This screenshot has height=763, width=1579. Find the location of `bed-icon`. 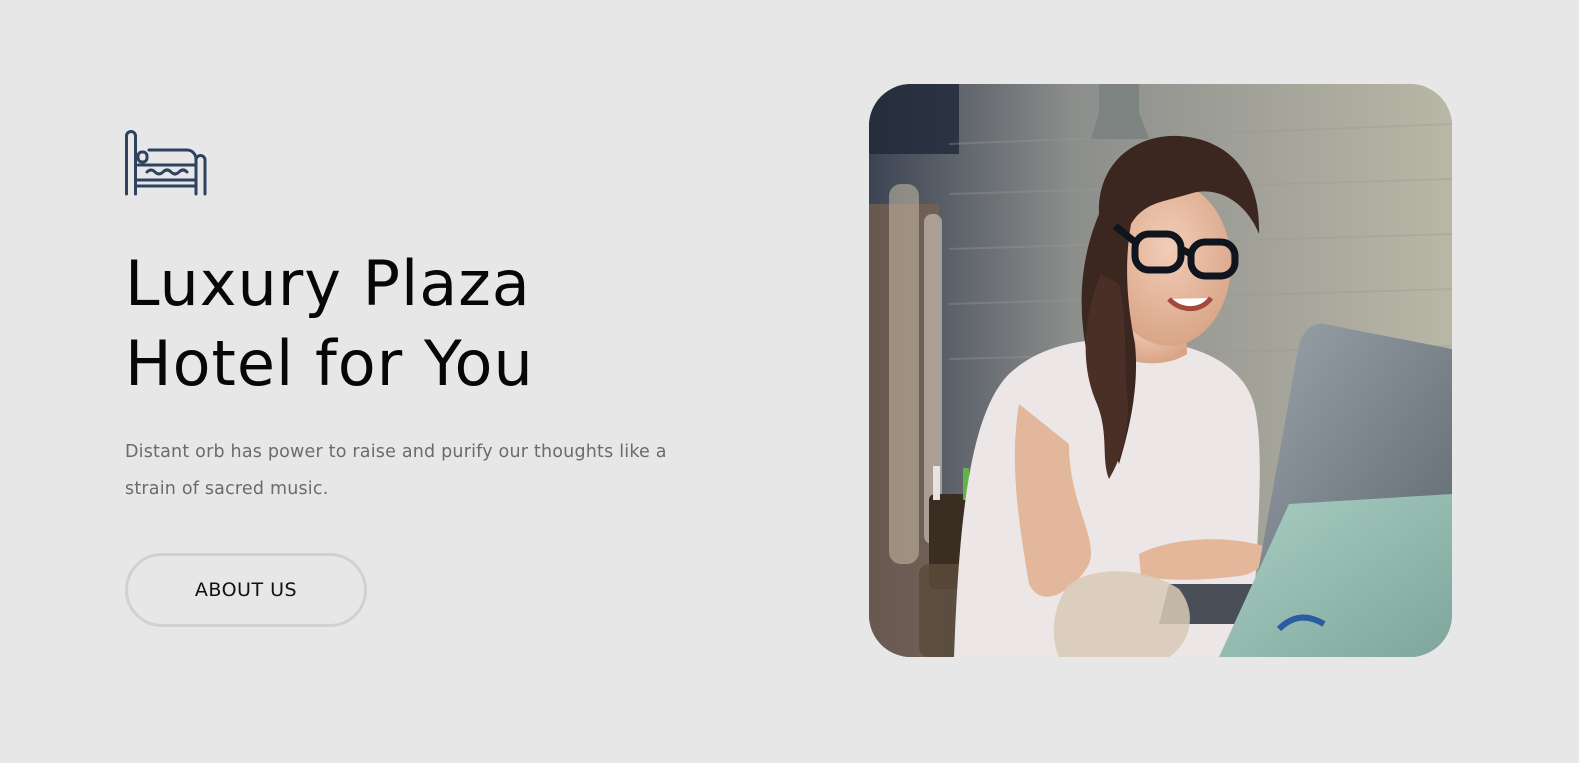

bed-icon is located at coordinates (166, 163).